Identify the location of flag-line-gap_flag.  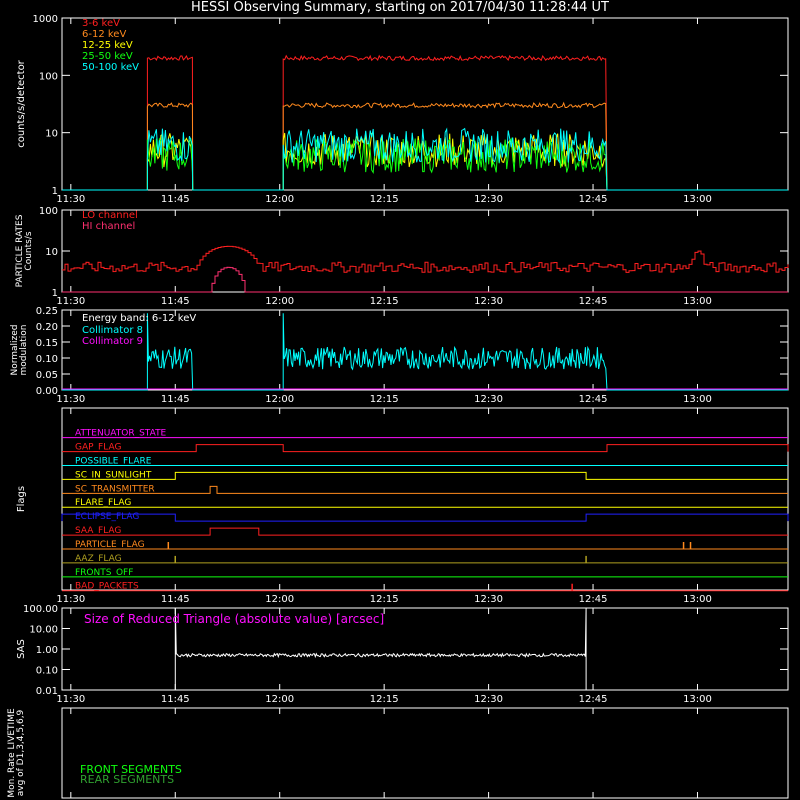
(425, 448).